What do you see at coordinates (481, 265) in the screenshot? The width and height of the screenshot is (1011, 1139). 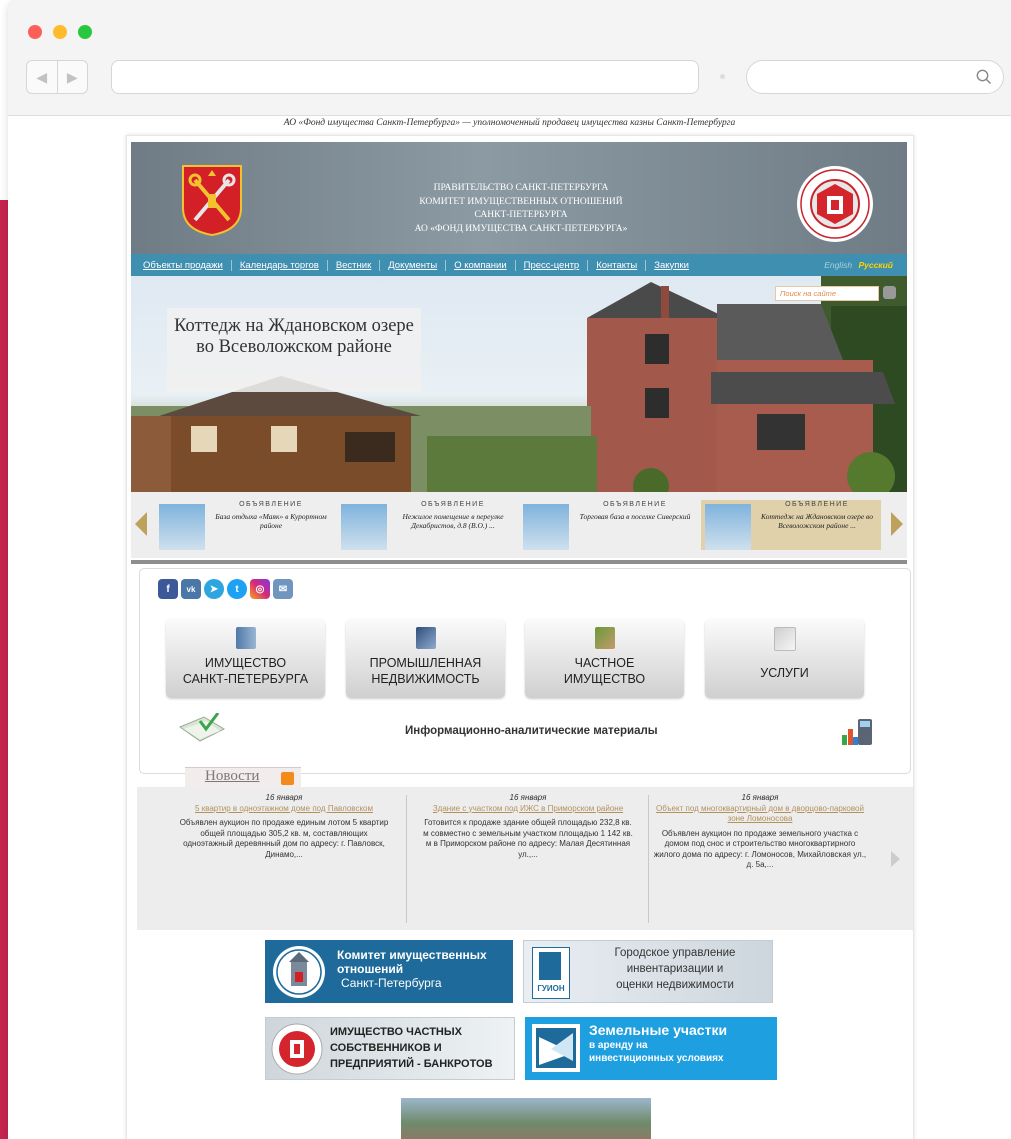 I see `nav-about-company: О компании` at bounding box center [481, 265].